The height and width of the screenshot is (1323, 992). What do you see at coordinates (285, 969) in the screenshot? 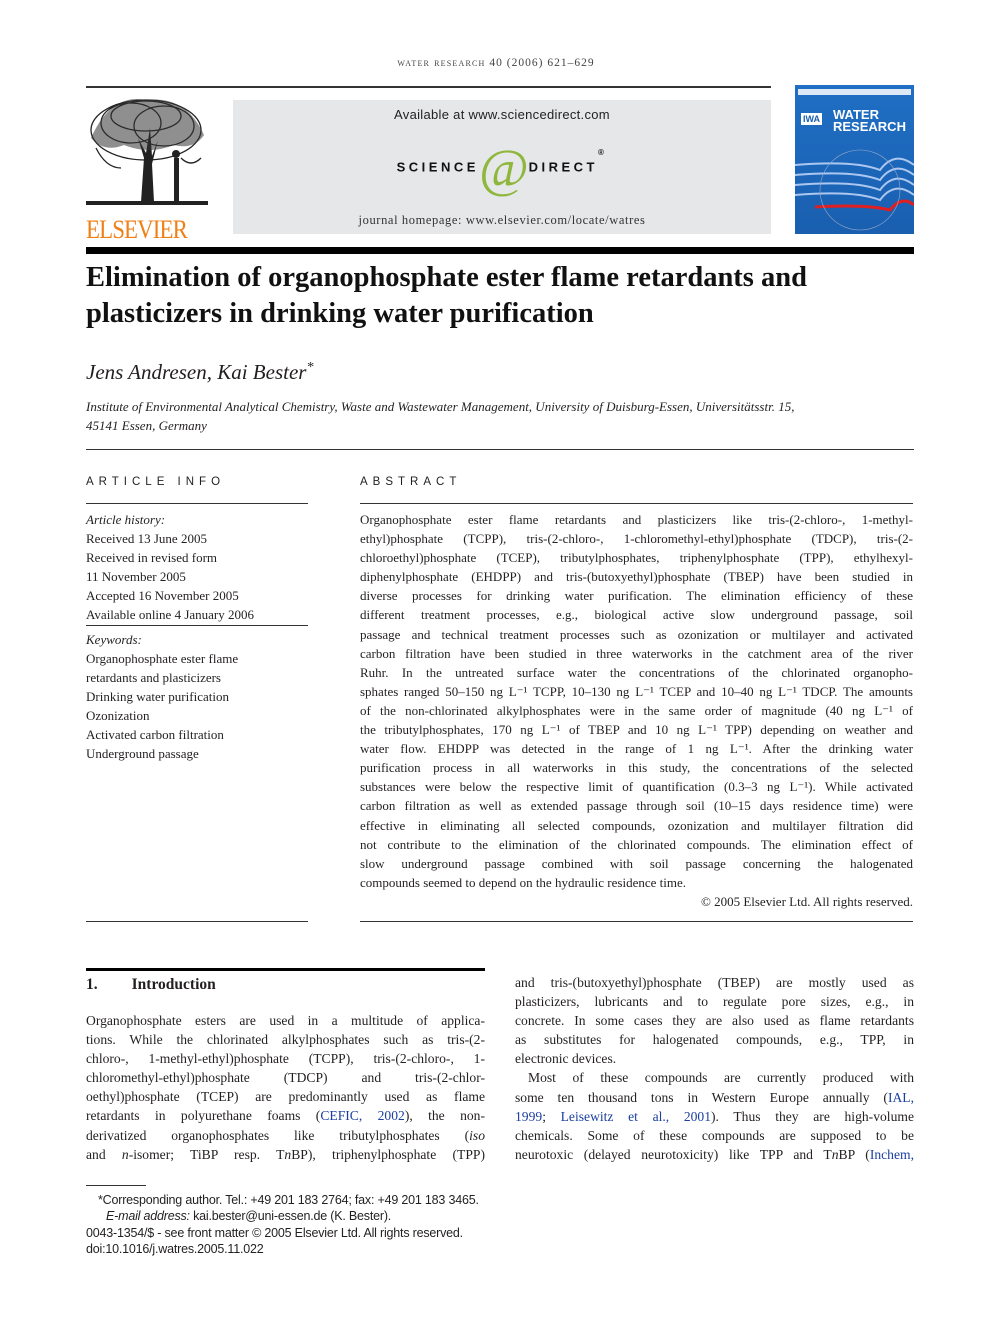
I see `section-rule` at bounding box center [285, 969].